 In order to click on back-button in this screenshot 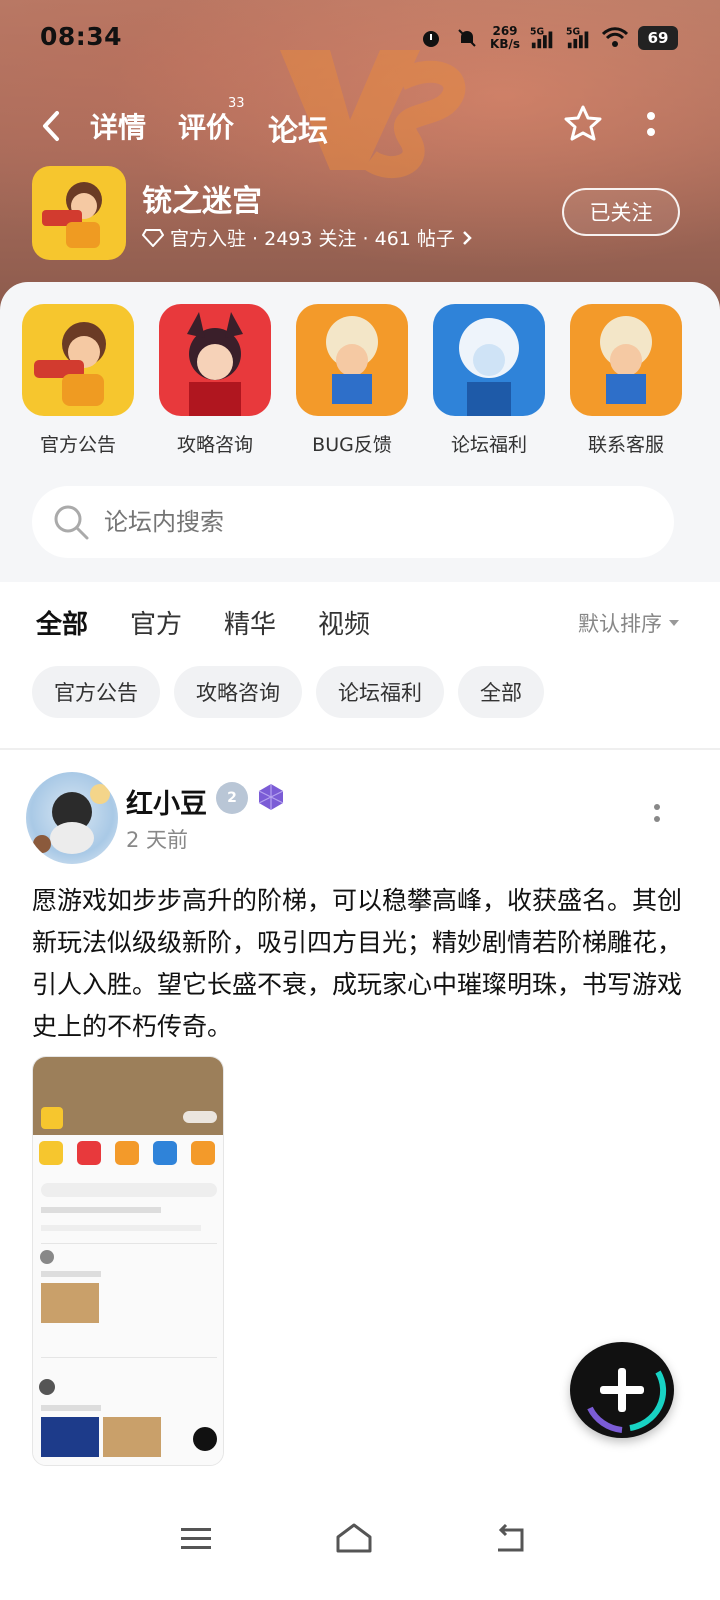, I will do `click(51, 126)`.